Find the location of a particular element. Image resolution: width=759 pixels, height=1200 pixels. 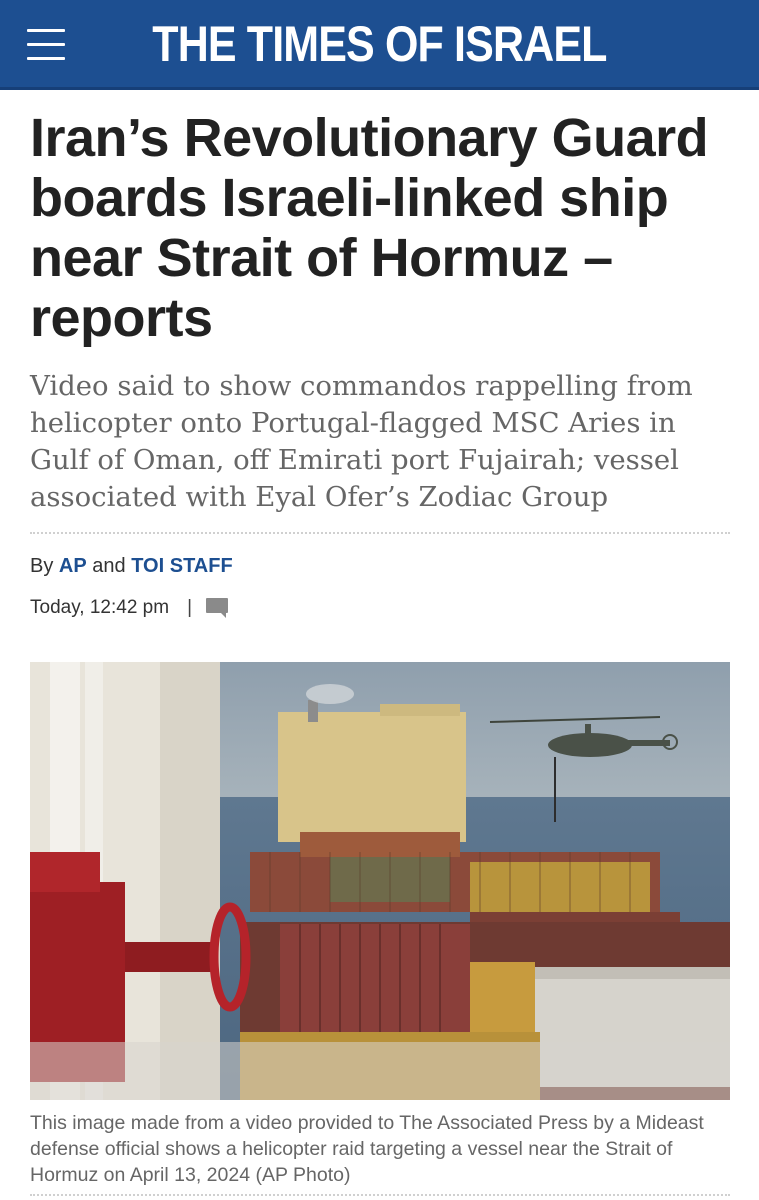

author-link-ap: AP is located at coordinates (73, 566).